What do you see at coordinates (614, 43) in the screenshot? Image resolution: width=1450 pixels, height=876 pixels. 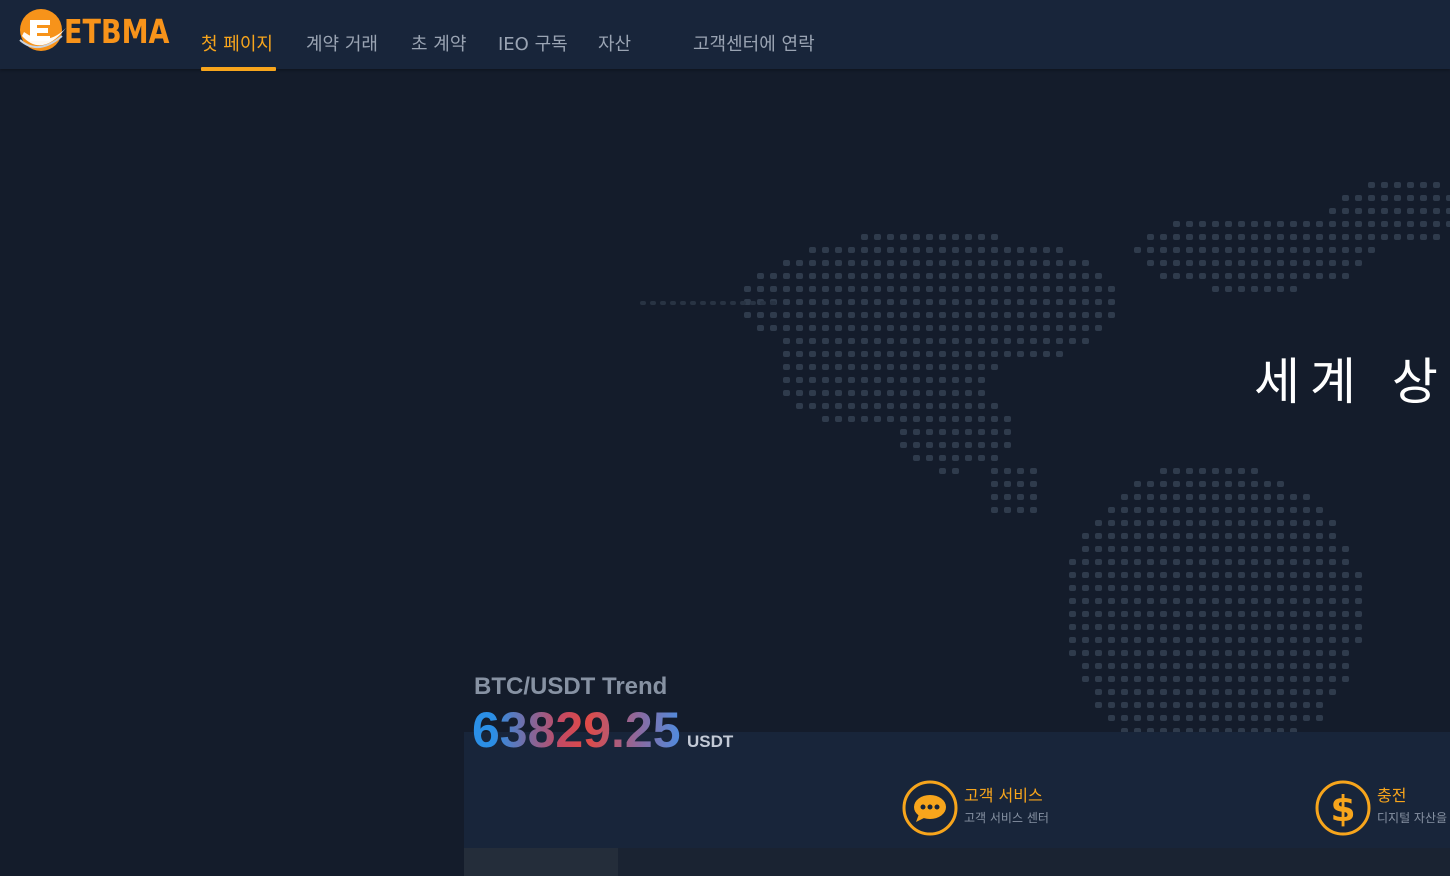 I see `nav-assets: 자산` at bounding box center [614, 43].